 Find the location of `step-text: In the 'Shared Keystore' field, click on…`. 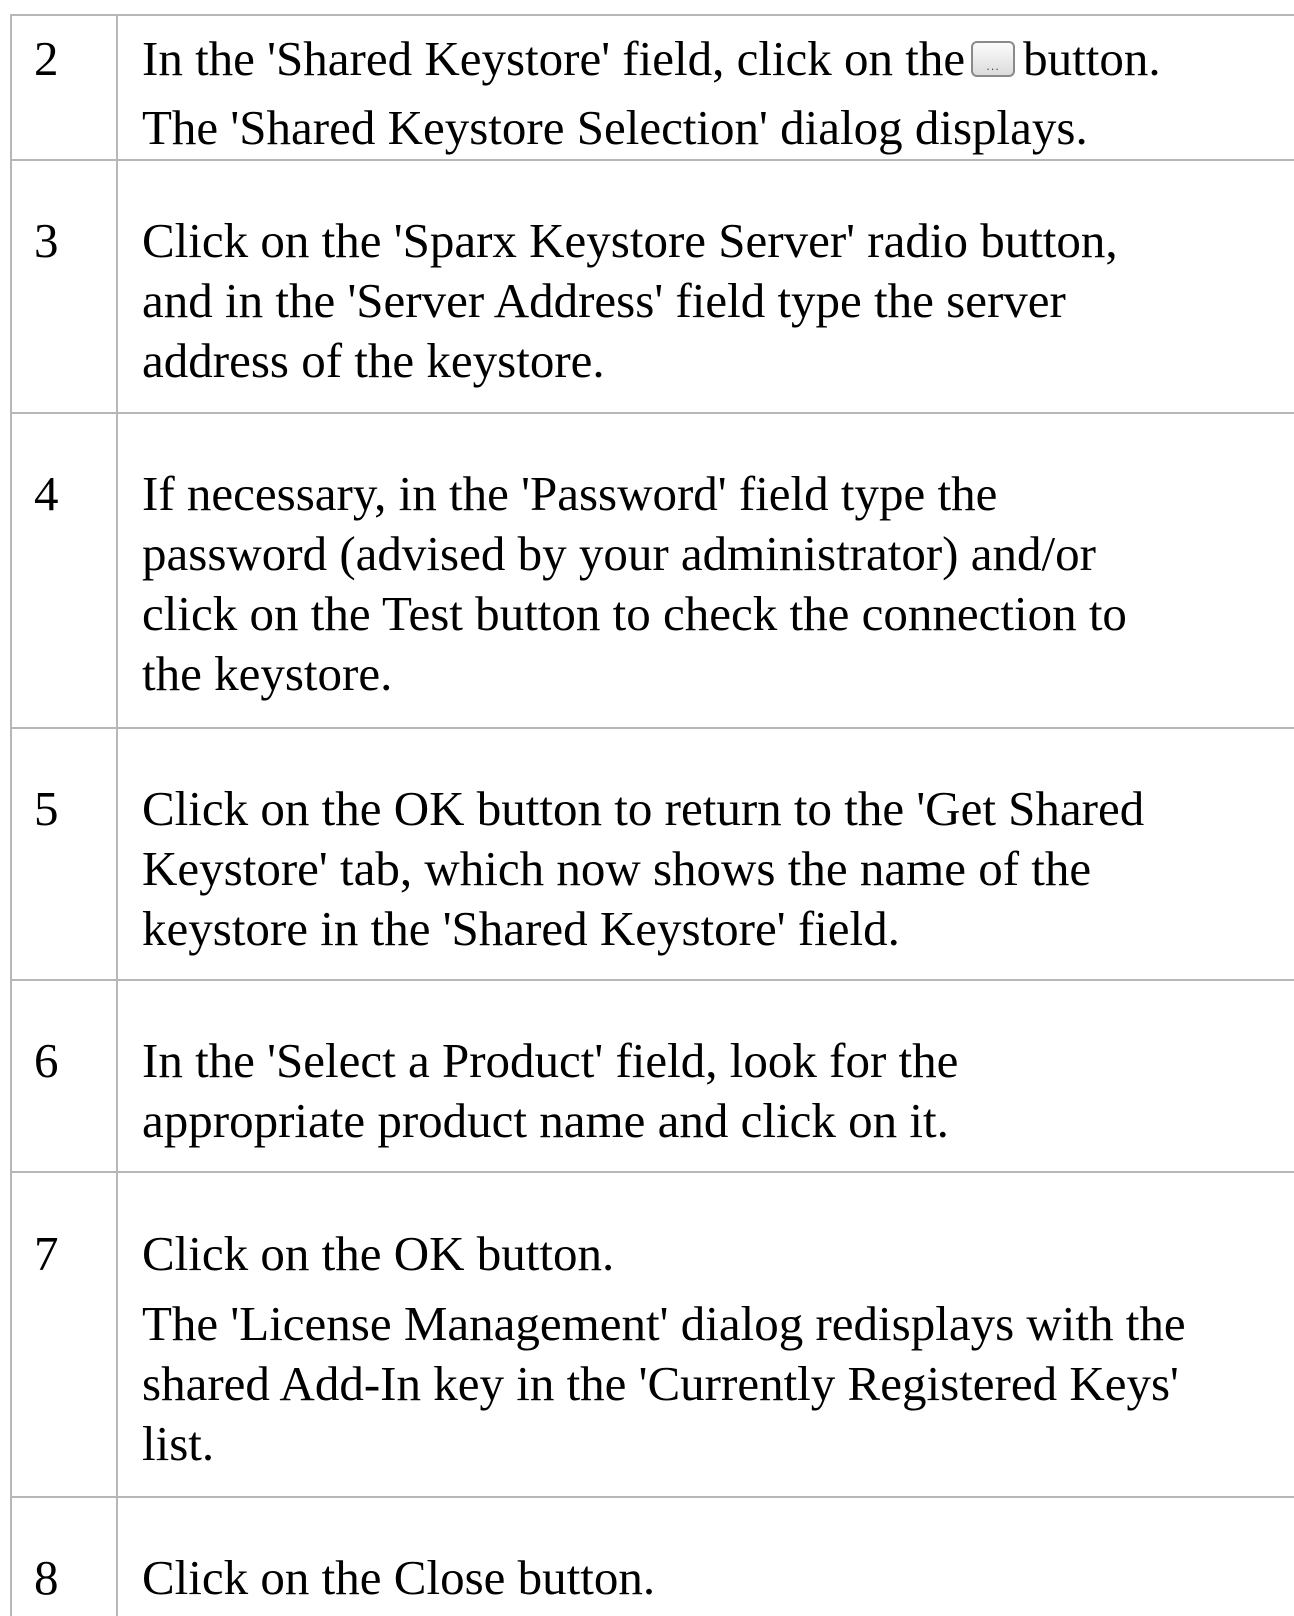

step-text: In the 'Shared Keystore' field, click on… is located at coordinates (717, 93).